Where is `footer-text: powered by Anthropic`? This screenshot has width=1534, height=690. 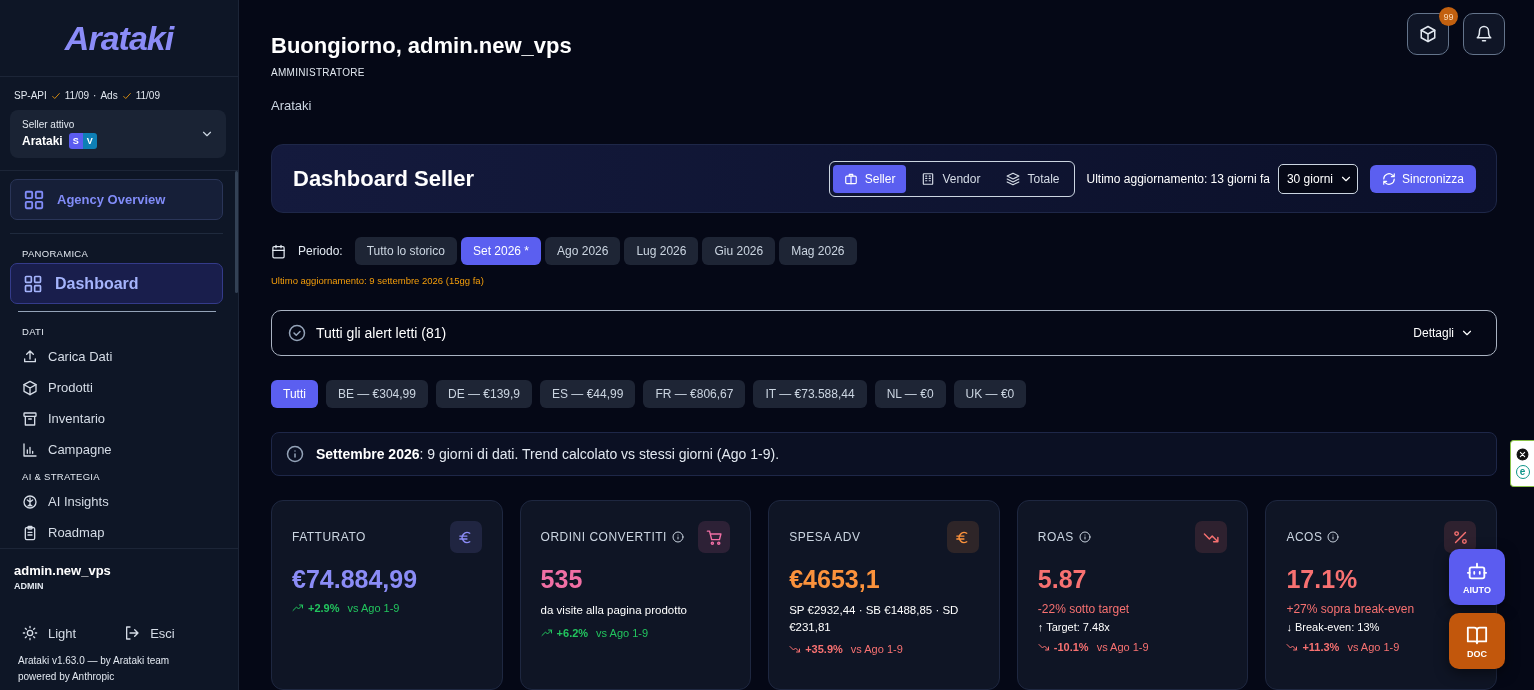 footer-text: powered by Anthropic is located at coordinates (67, 676).